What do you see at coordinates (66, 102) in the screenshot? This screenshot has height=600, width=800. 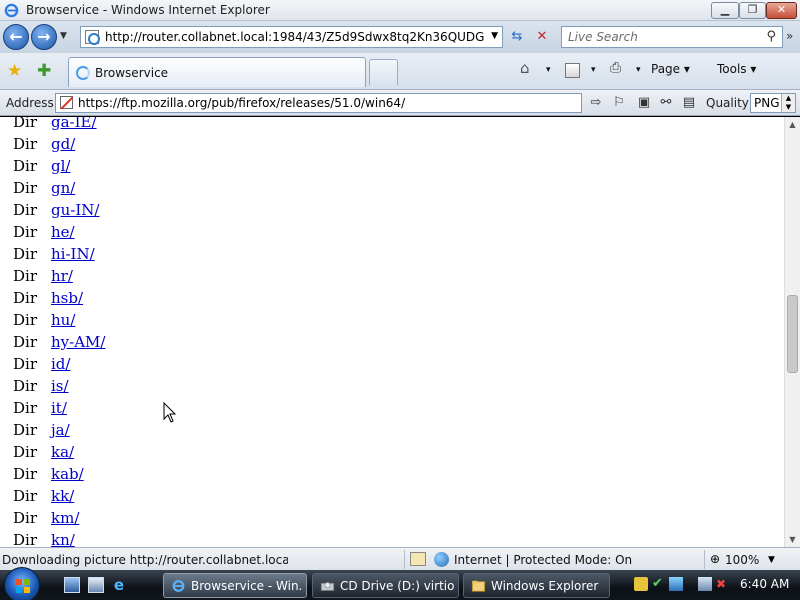 I see `no-image-icon` at bounding box center [66, 102].